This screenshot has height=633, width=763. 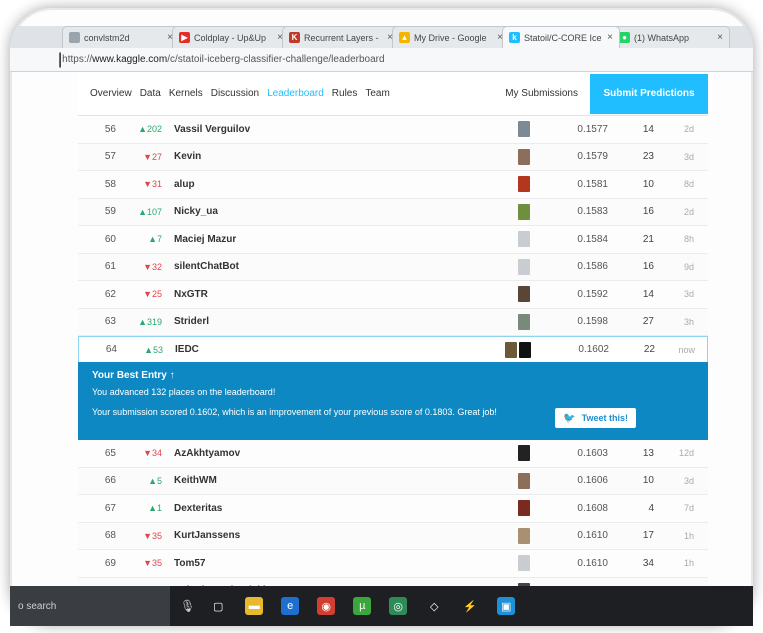 What do you see at coordinates (381, 606) in the screenshot?
I see `windows-taskbar: o search 🎙 ▢ ▬ e ◉ µ ◎ ◇ ⚡ ▣` at bounding box center [381, 606].